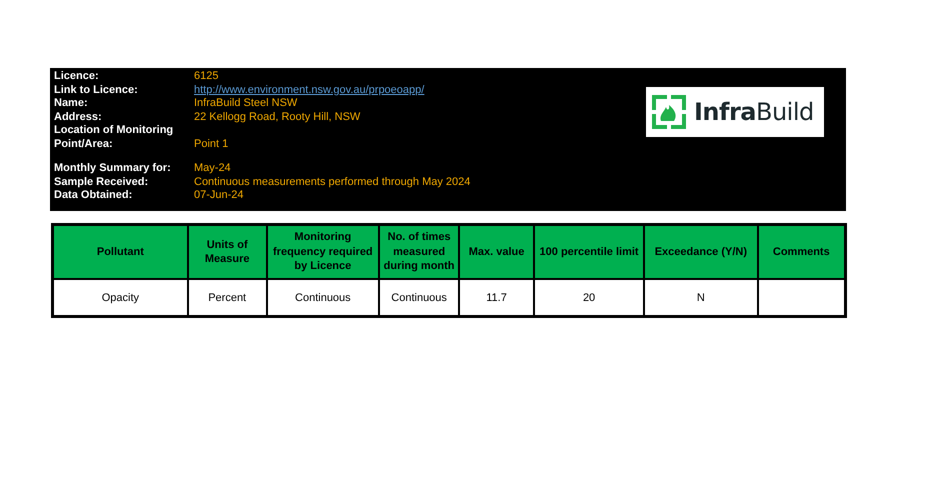 The image size is (938, 487). Describe the element at coordinates (802, 251) in the screenshot. I see `column-header: Comments` at that location.